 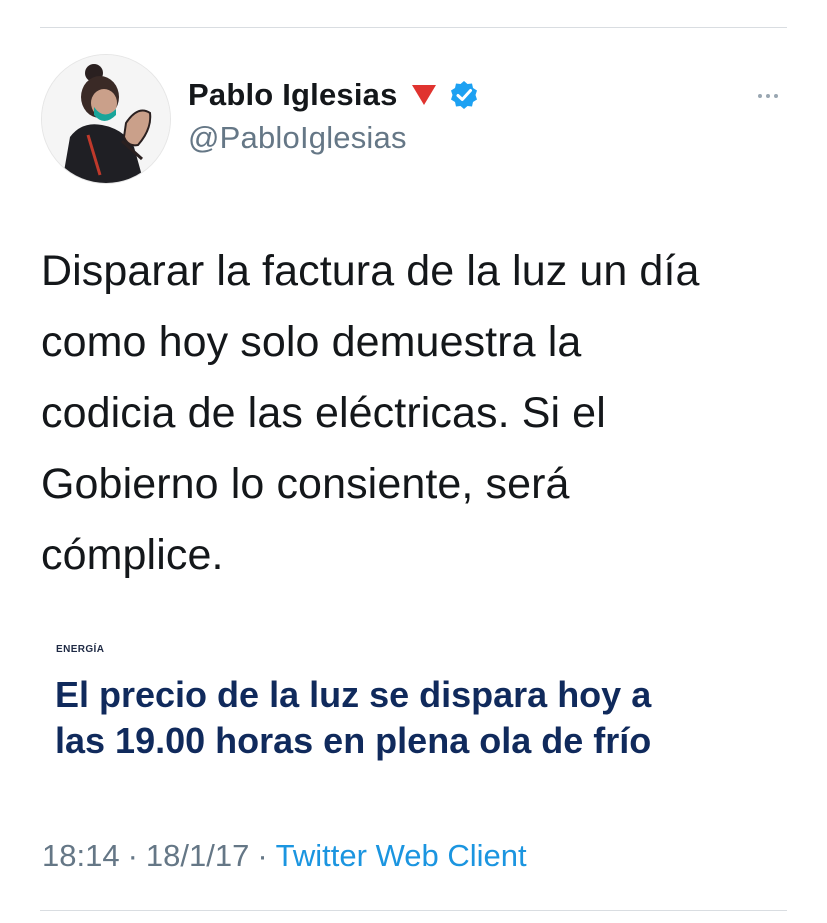 I want to click on article-headline-line: las 19.00 horas en plena ola de frío, so click(x=353, y=740).